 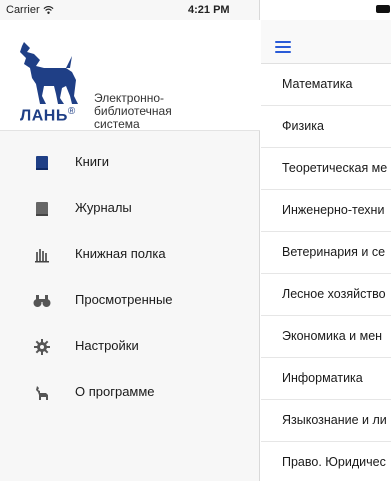 I want to click on subject-label: Языкознание и ли, so click(x=334, y=420).